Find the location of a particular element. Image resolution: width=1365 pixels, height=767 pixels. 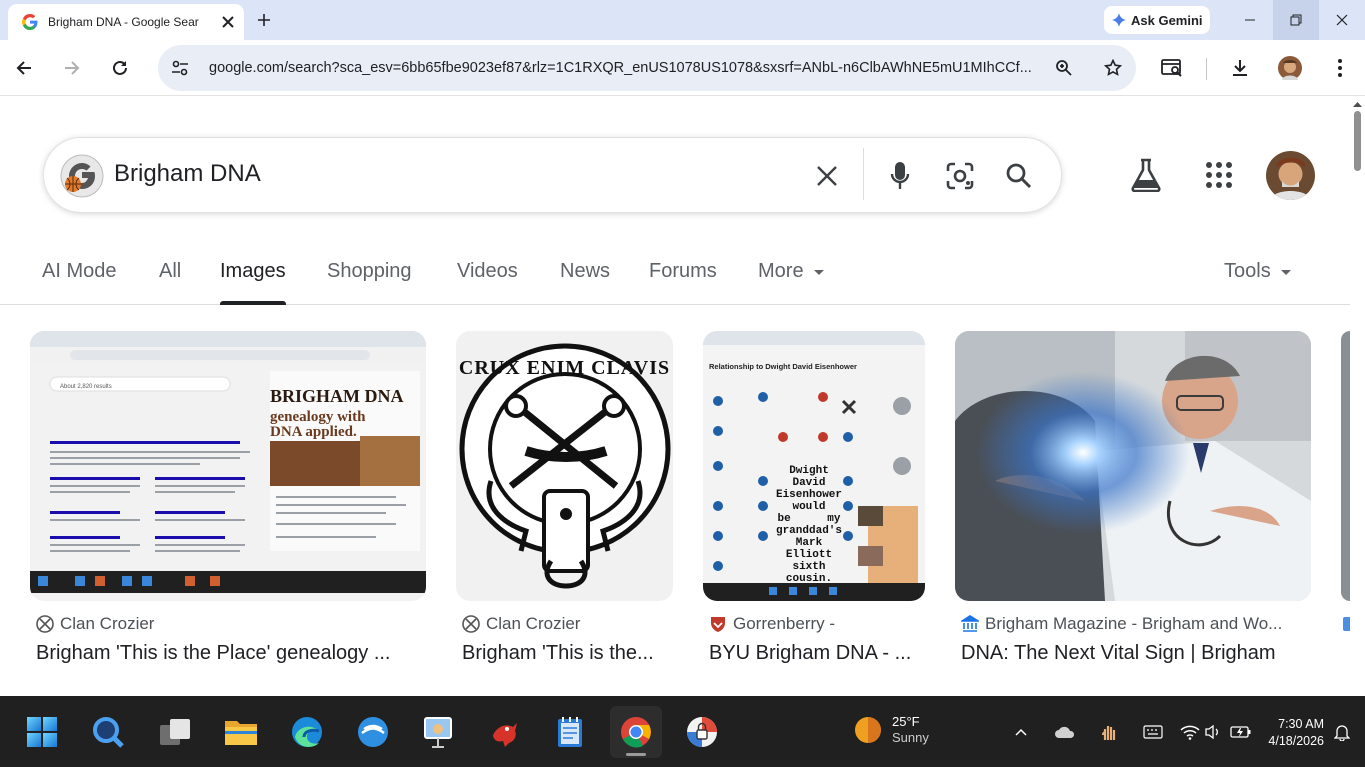

clear-search-icon is located at coordinates (827, 176).